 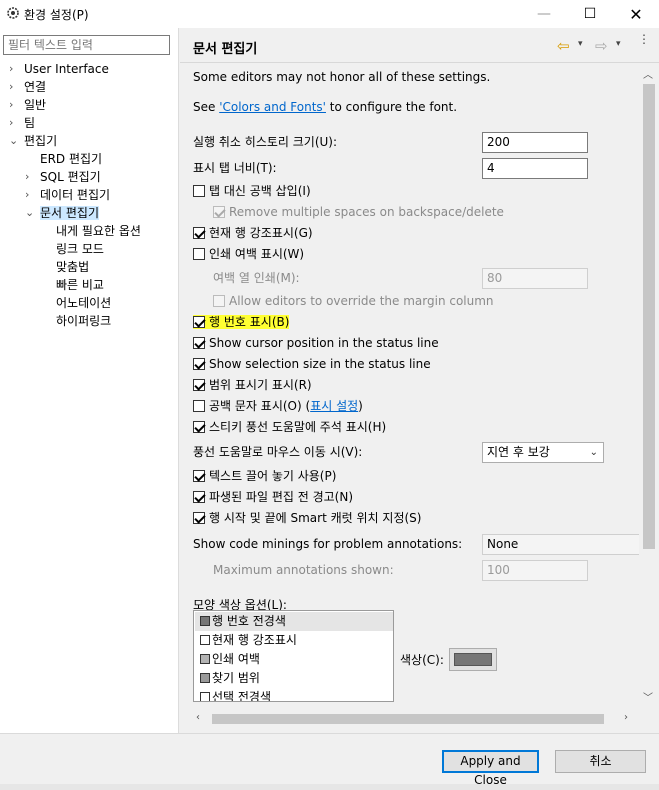 I want to click on tree-item-data-editor: › 데이터 편집기, so click(x=67, y=195).